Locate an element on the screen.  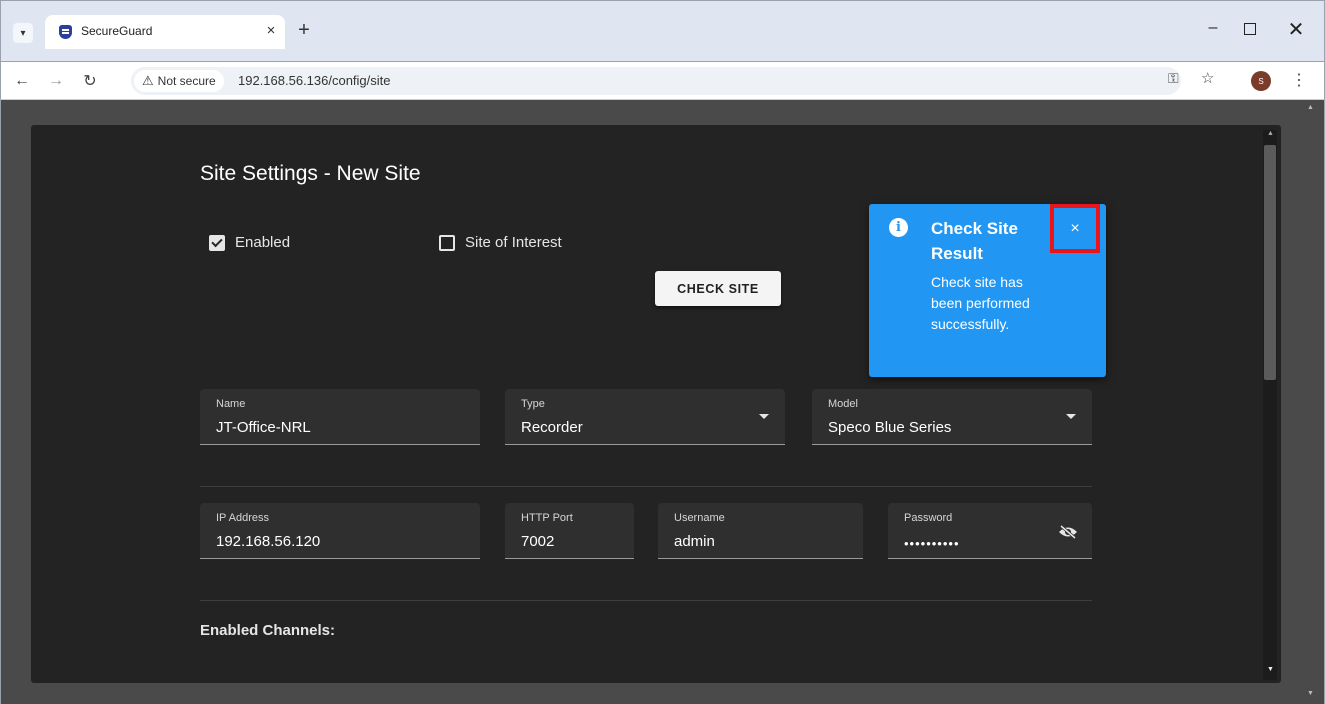
reload-icon: ↻ is located at coordinates (90, 81).